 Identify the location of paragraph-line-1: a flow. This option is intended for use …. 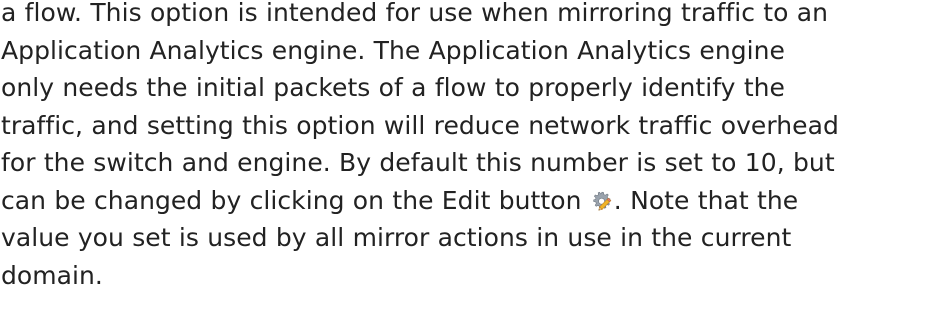
(415, 13).